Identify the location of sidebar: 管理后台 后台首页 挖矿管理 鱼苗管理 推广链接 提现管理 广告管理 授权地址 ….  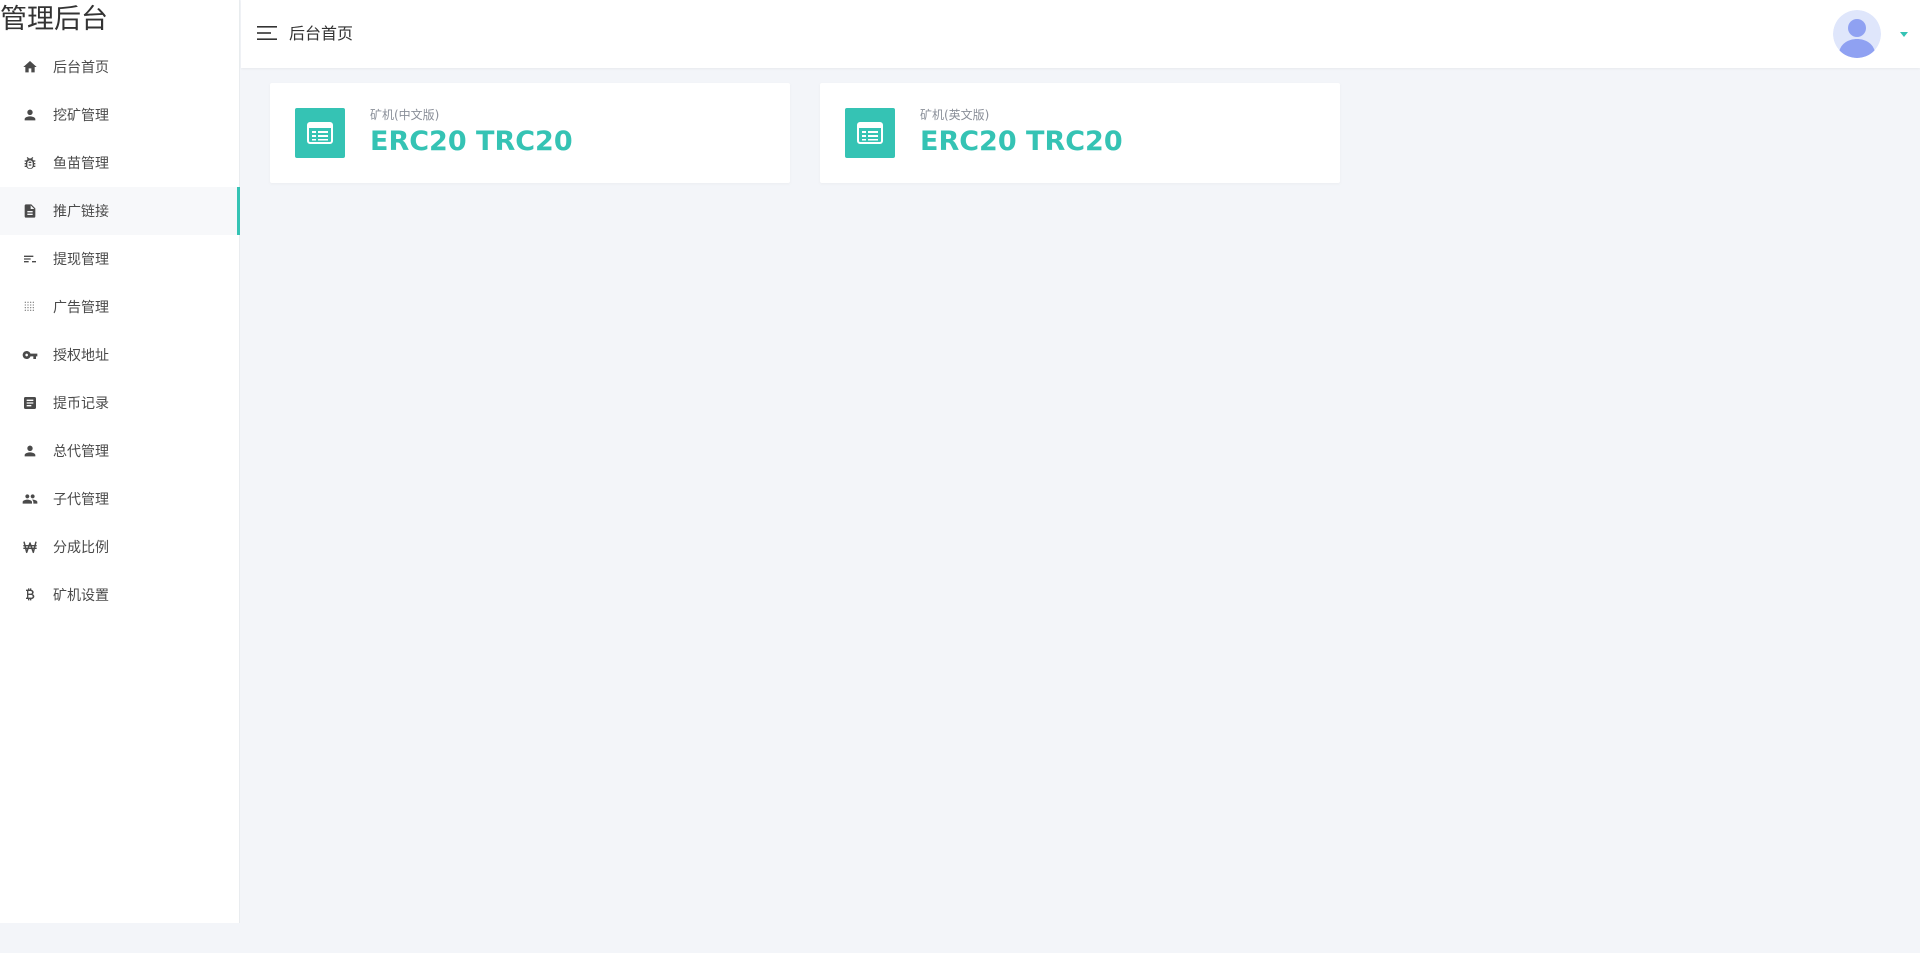
(120, 461).